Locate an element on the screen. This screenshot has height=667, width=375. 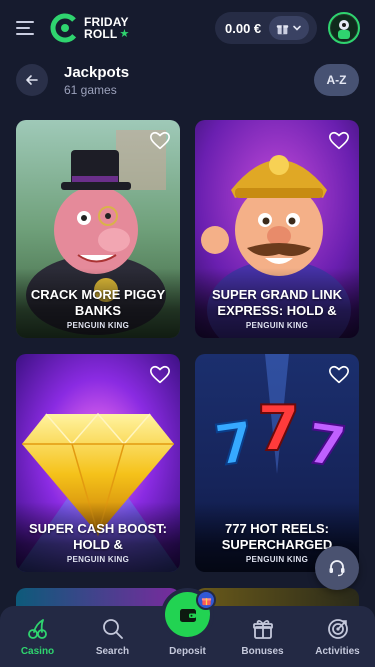
svg-text: 7 is located at coordinates (278, 428).